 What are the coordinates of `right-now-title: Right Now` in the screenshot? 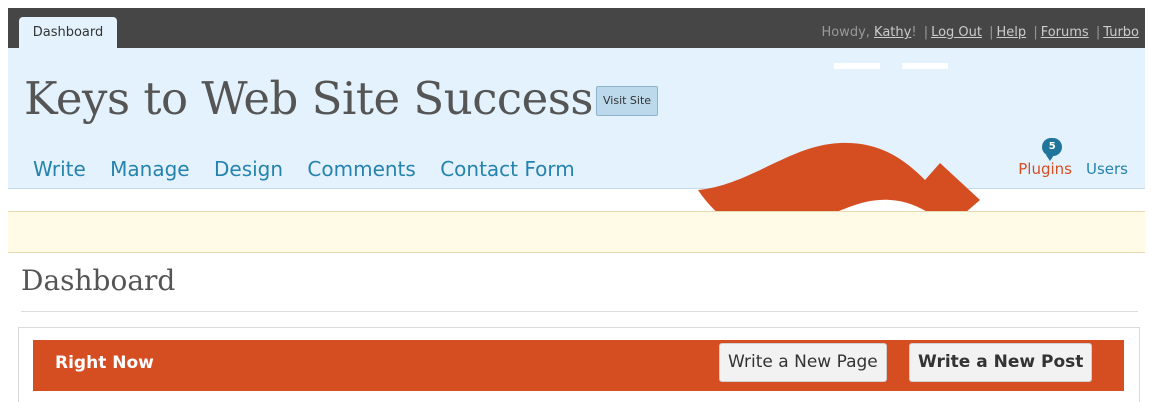 It's located at (104, 363).